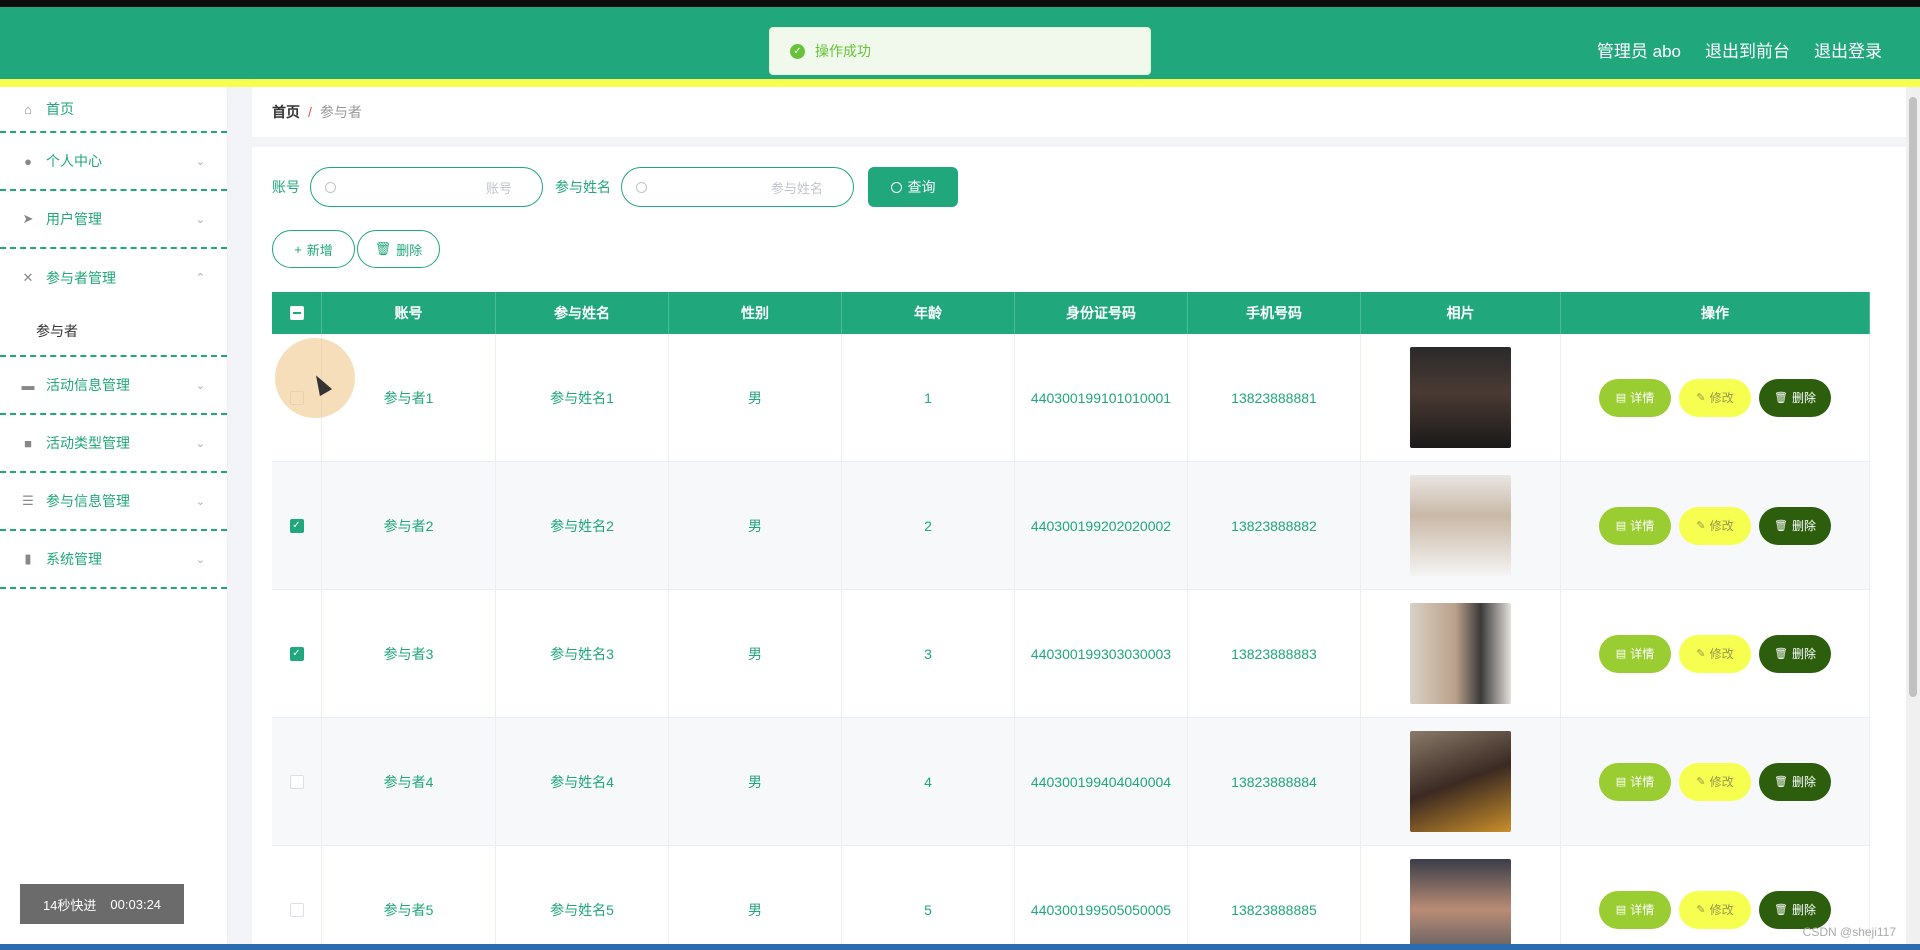  Describe the element at coordinates (582, 653) in the screenshot. I see `cell-name: 参与姓名3` at that location.